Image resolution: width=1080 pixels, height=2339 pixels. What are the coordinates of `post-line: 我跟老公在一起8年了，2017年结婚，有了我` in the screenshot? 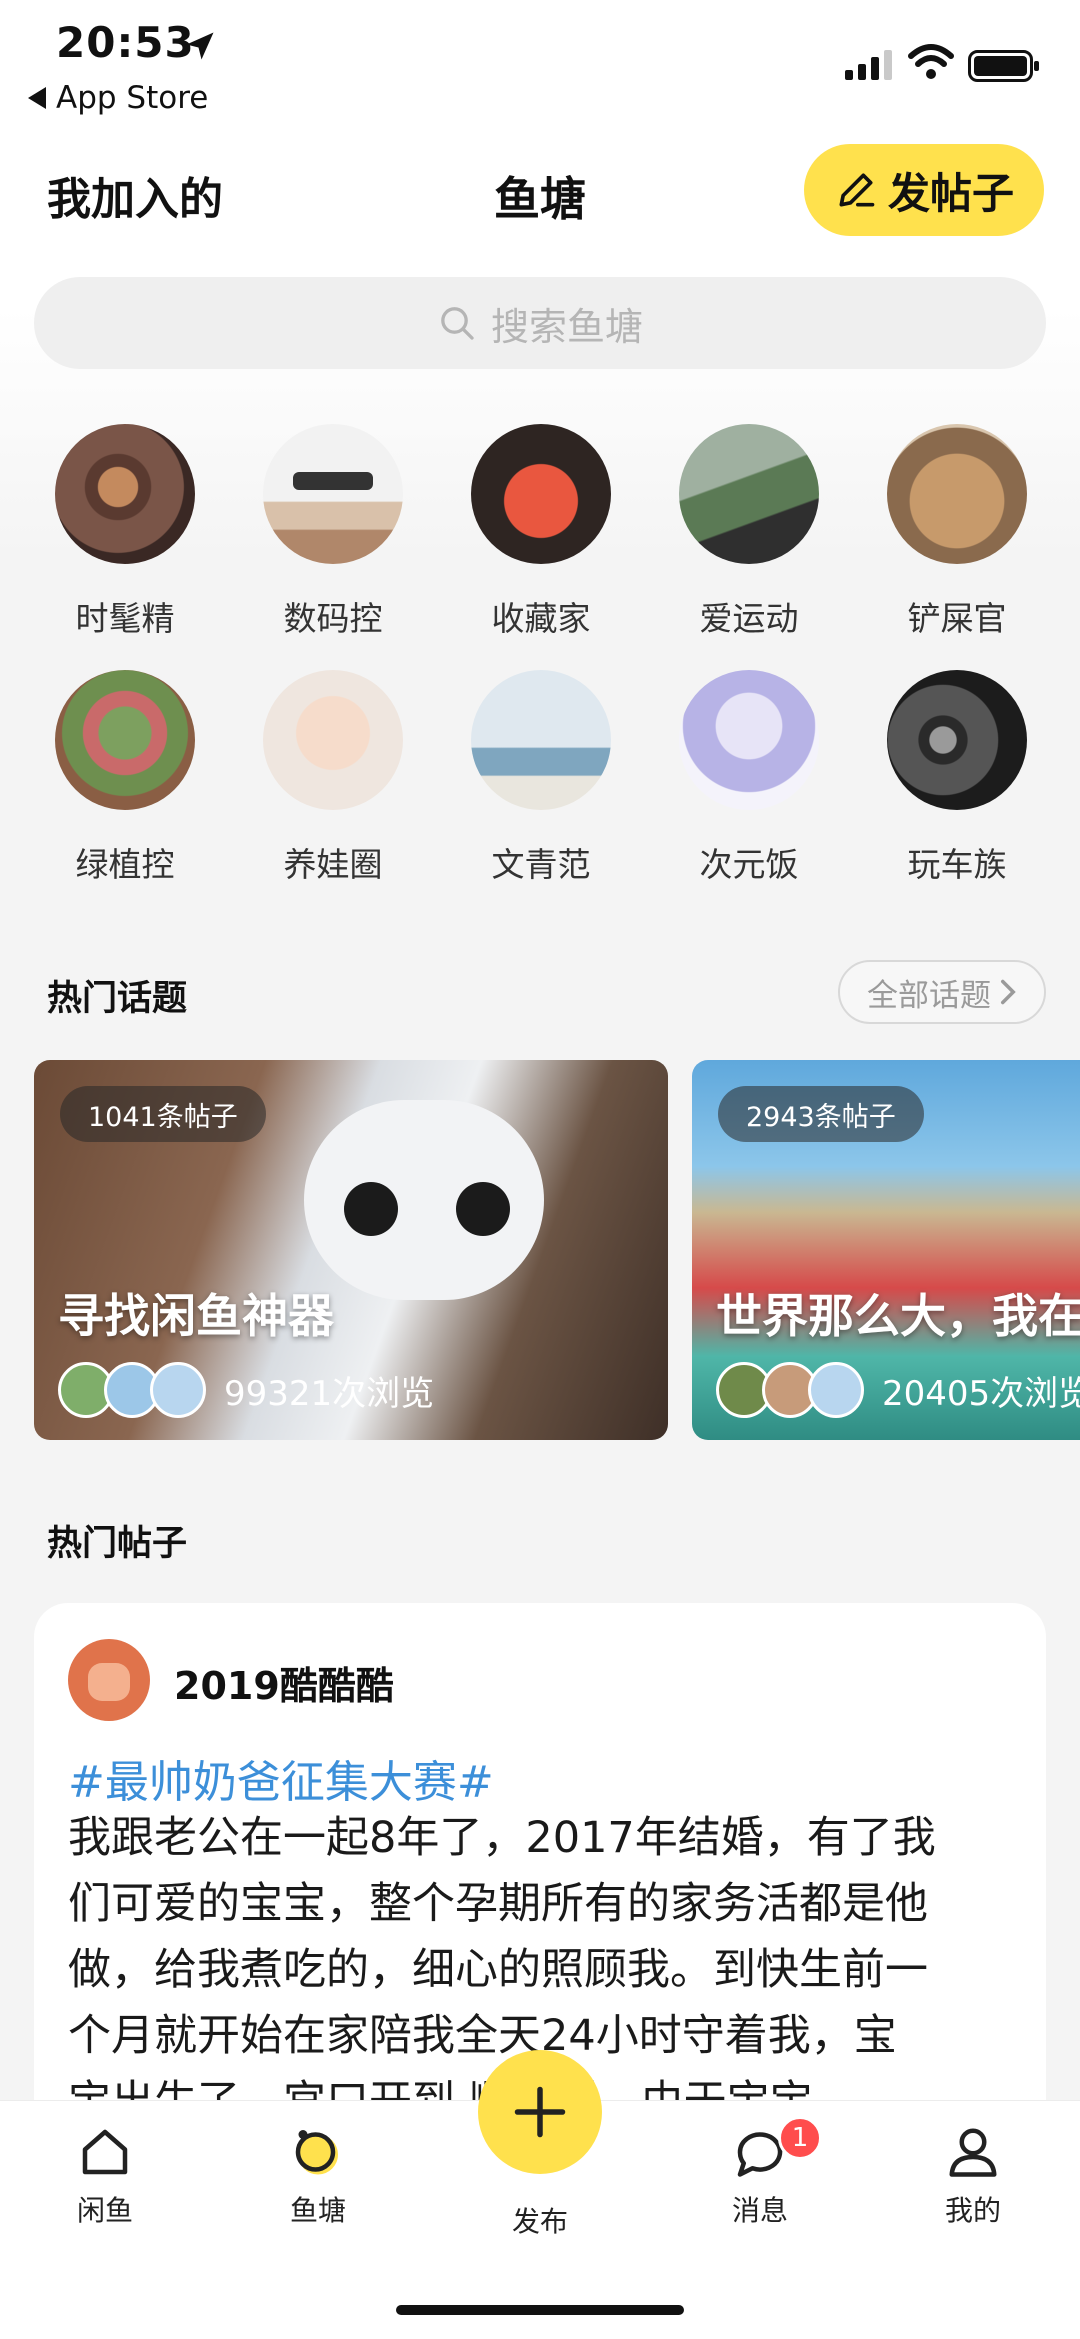 It's located at (502, 1838).